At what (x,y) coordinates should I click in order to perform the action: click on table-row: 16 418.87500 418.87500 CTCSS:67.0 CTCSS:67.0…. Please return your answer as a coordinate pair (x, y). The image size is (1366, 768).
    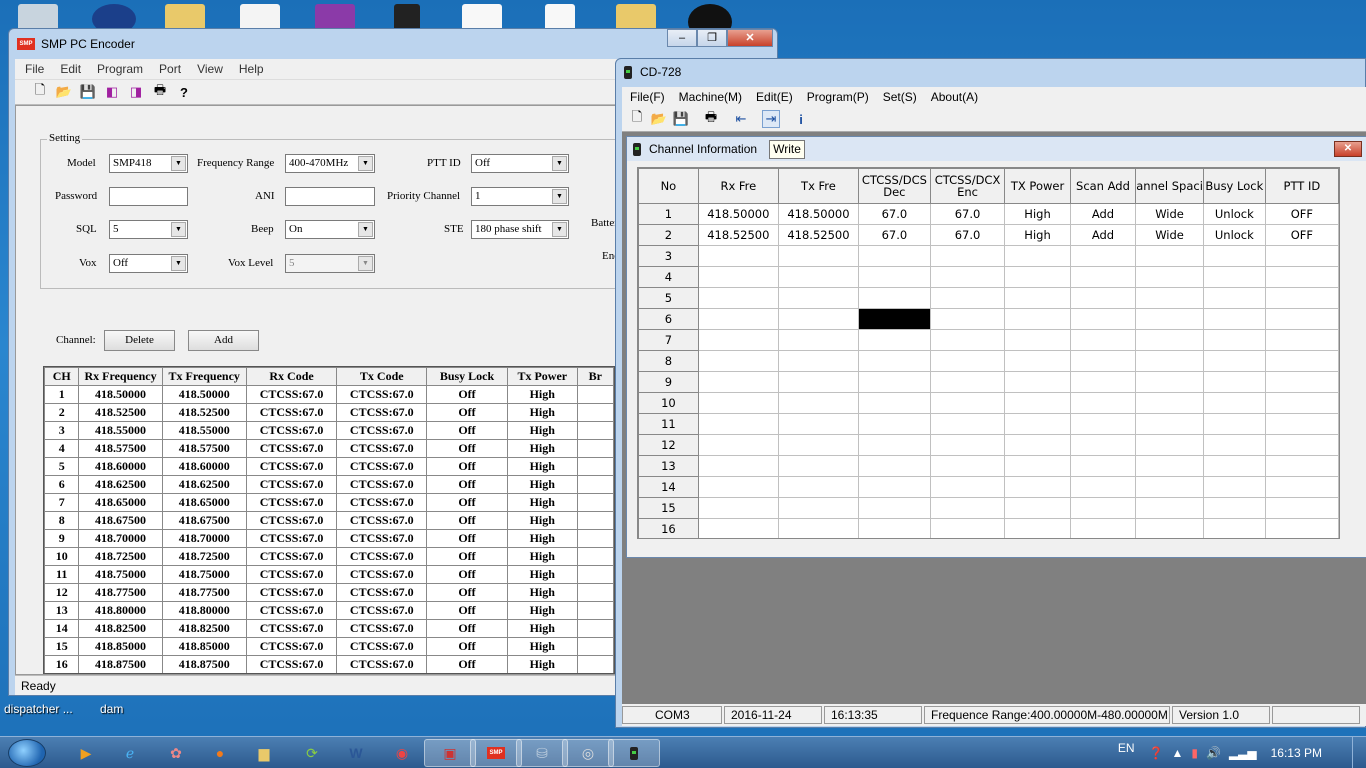
    Looking at the image, I should click on (329, 664).